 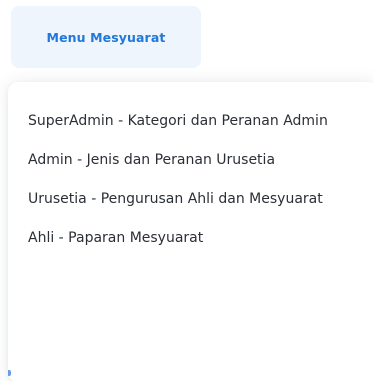 What do you see at coordinates (195, 160) in the screenshot?
I see `menu-item-admin: Admin - Jenis dan Peranan Urusetia` at bounding box center [195, 160].